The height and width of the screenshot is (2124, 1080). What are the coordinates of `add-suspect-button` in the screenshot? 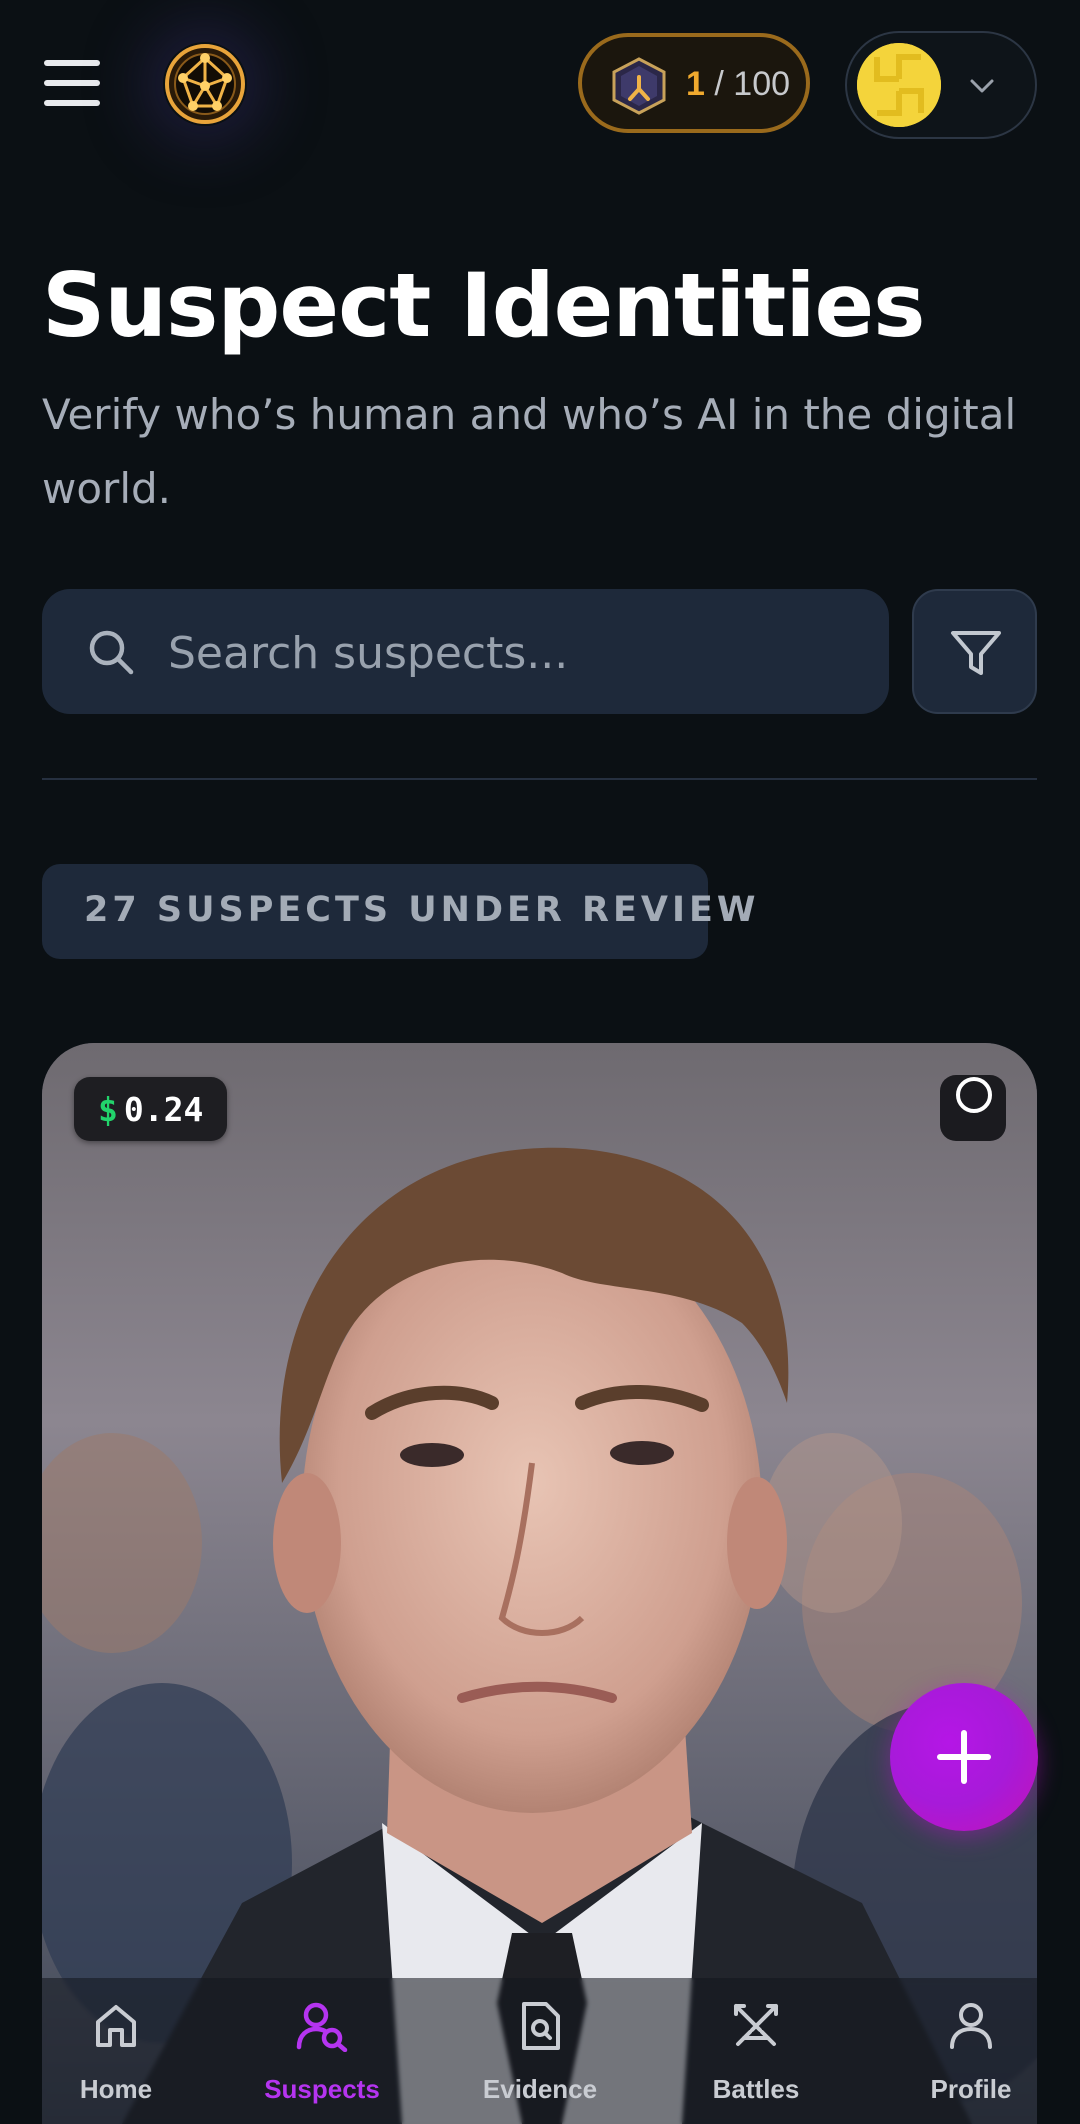 It's located at (964, 1757).